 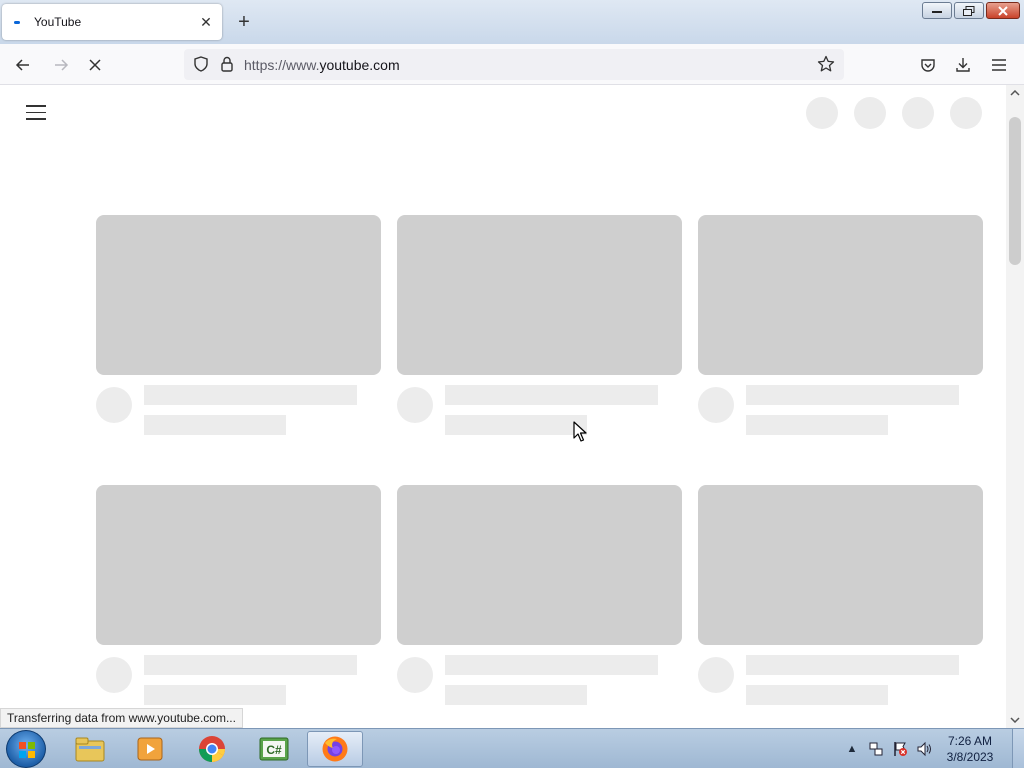 I want to click on lock-icon, so click(x=227, y=64).